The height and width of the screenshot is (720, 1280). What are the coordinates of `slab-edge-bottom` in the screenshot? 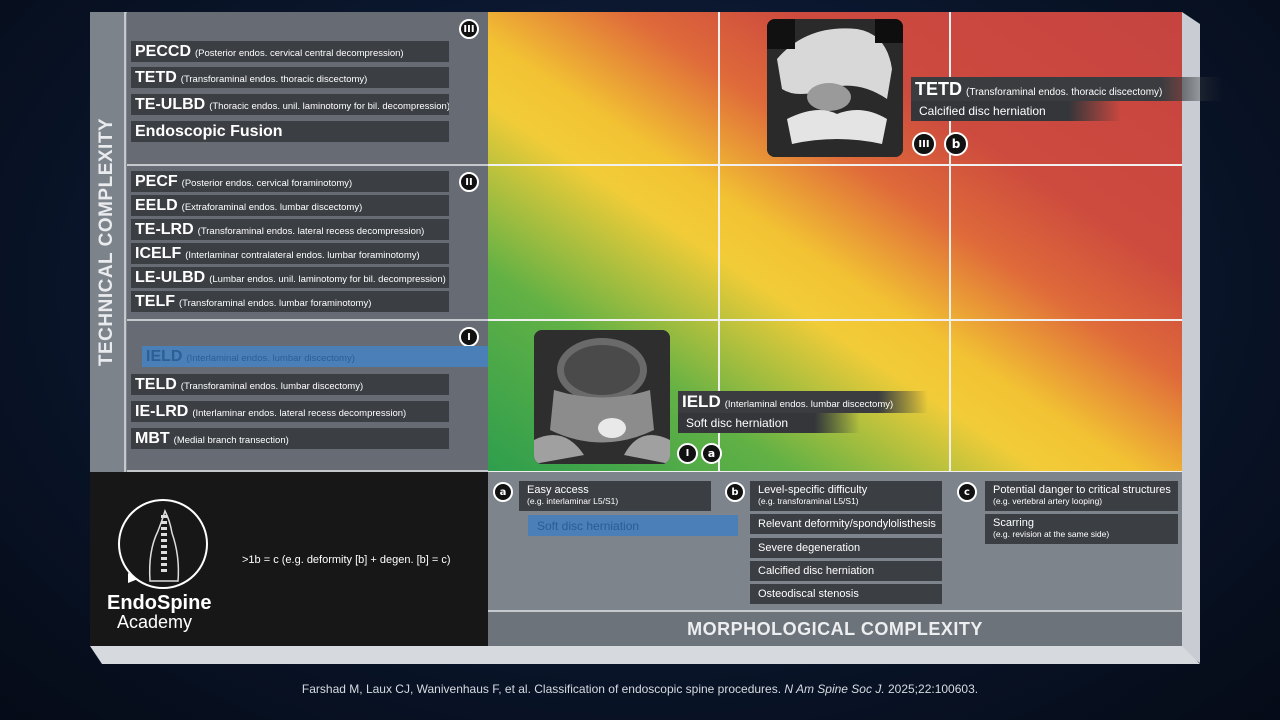 It's located at (645, 655).